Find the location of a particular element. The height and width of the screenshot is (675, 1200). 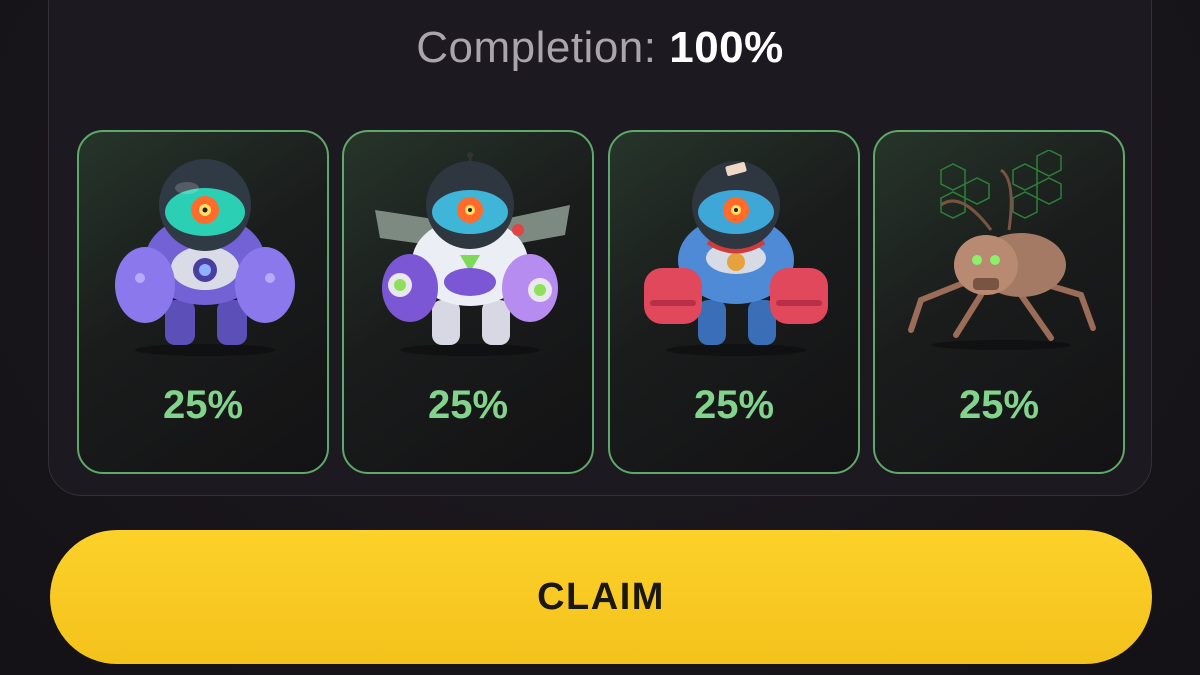

completion-value: 100% is located at coordinates (726, 47).